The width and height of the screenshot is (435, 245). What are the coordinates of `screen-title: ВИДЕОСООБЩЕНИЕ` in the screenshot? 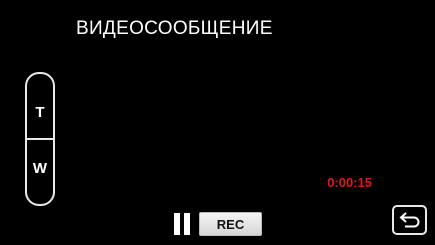 It's located at (174, 28).